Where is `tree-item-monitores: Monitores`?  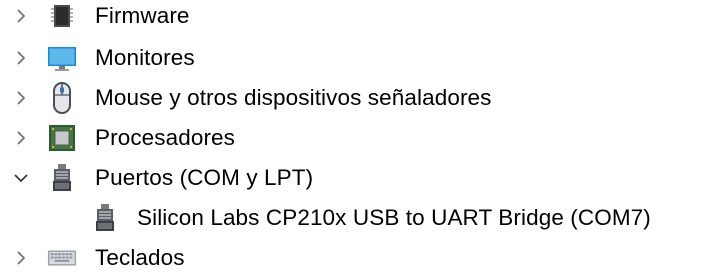
tree-item-monitores: Monitores is located at coordinates (356, 58).